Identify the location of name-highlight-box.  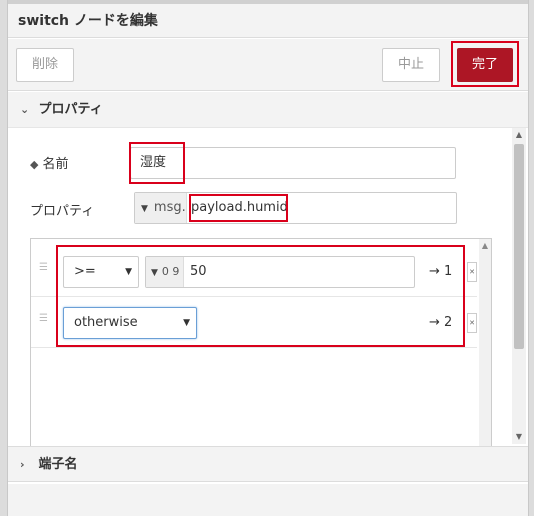
(157, 163).